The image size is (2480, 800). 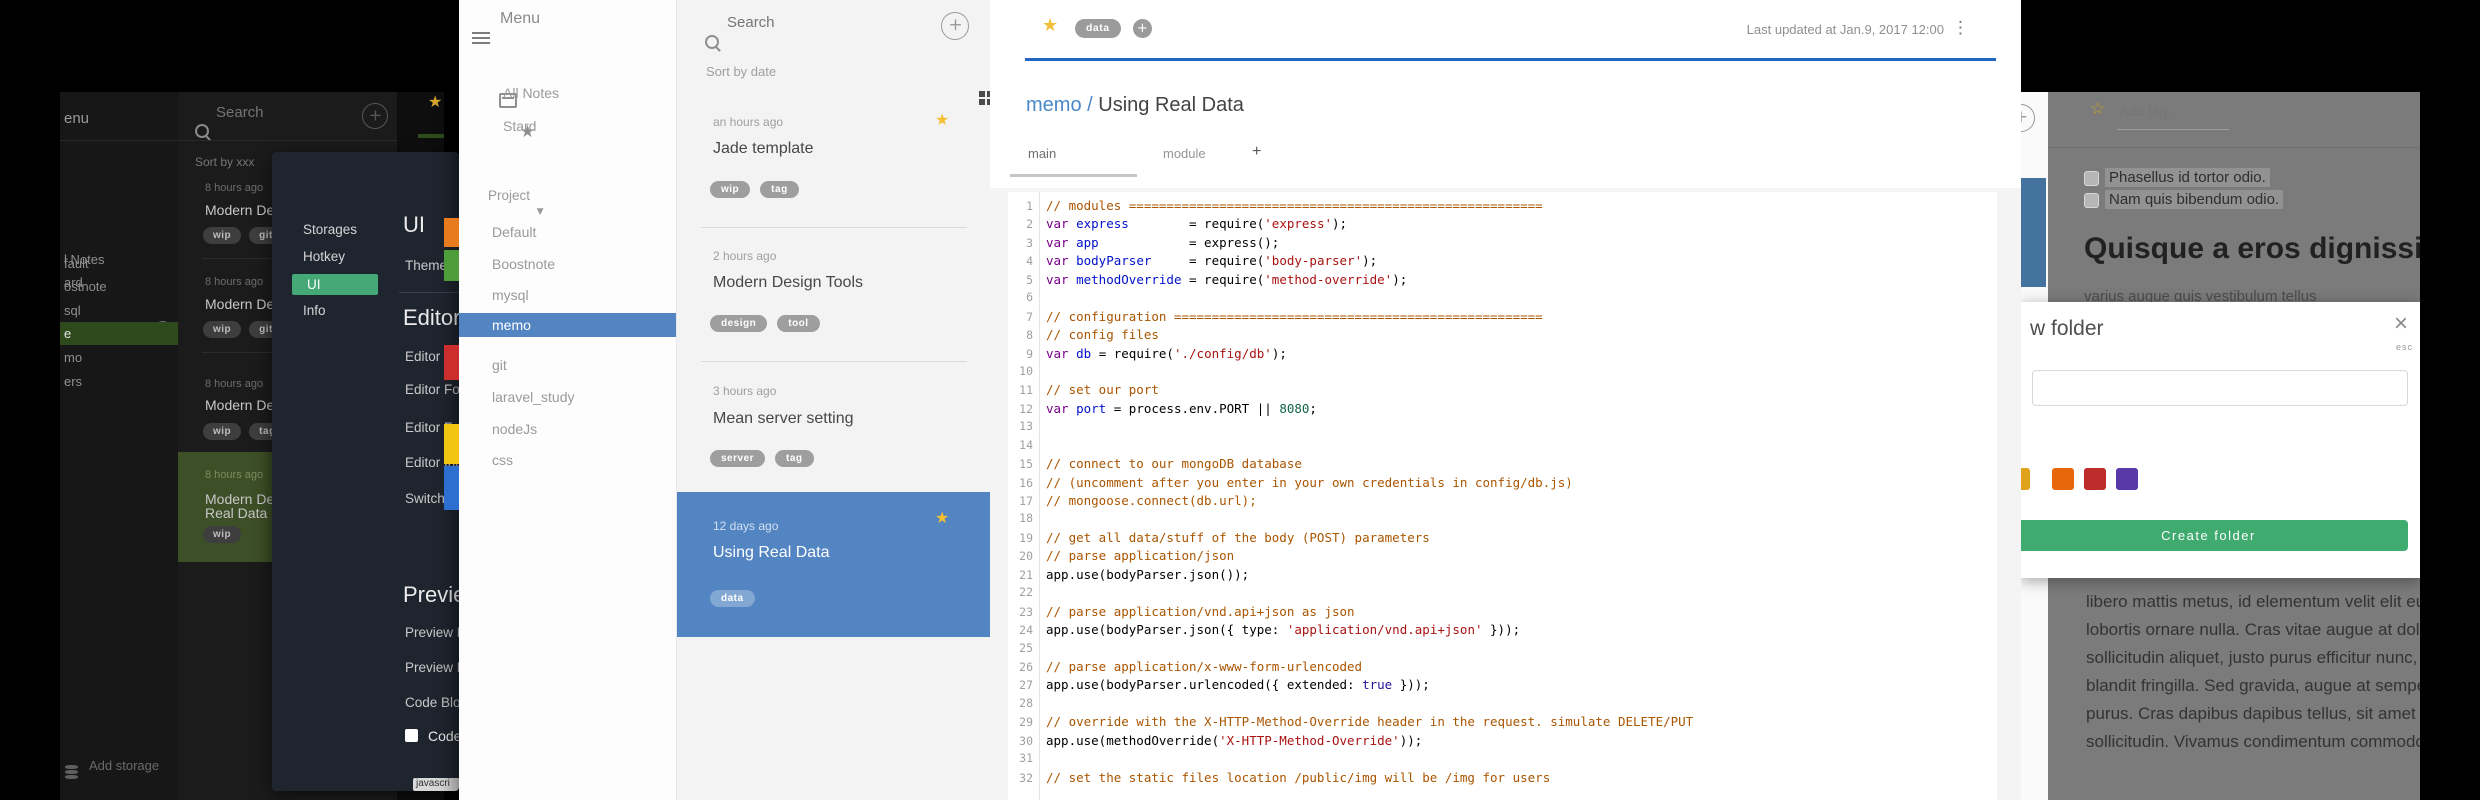 I want to click on close-icon: ×, so click(x=2401, y=324).